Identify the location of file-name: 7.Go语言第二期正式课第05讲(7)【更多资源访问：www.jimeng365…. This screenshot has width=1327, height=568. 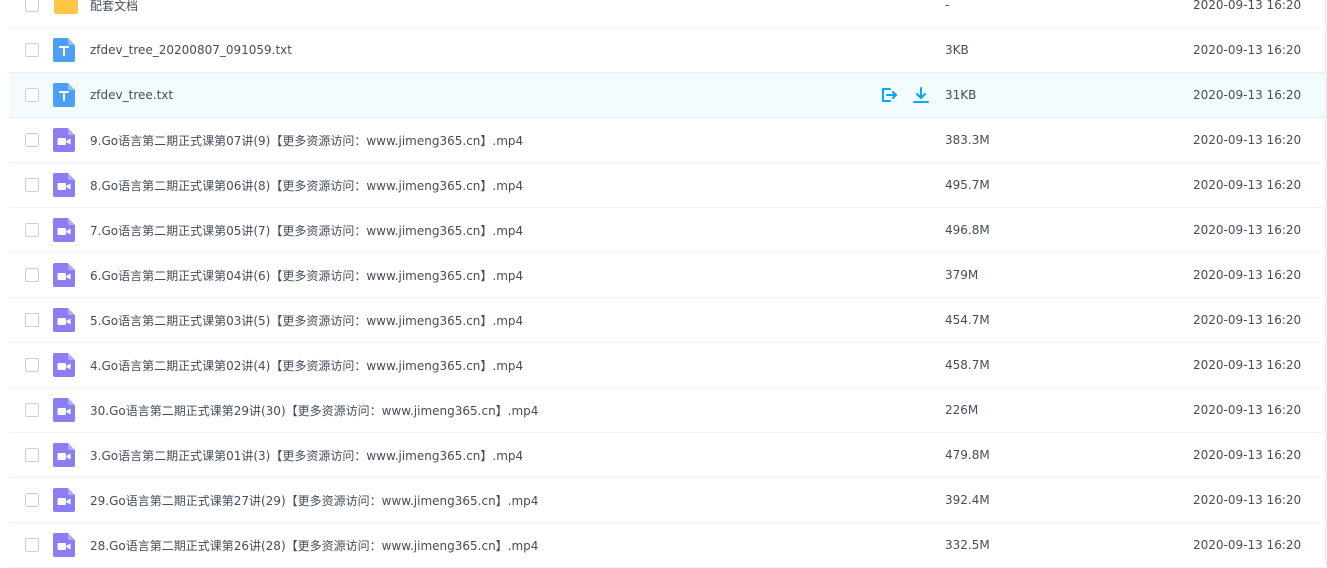
(306, 230).